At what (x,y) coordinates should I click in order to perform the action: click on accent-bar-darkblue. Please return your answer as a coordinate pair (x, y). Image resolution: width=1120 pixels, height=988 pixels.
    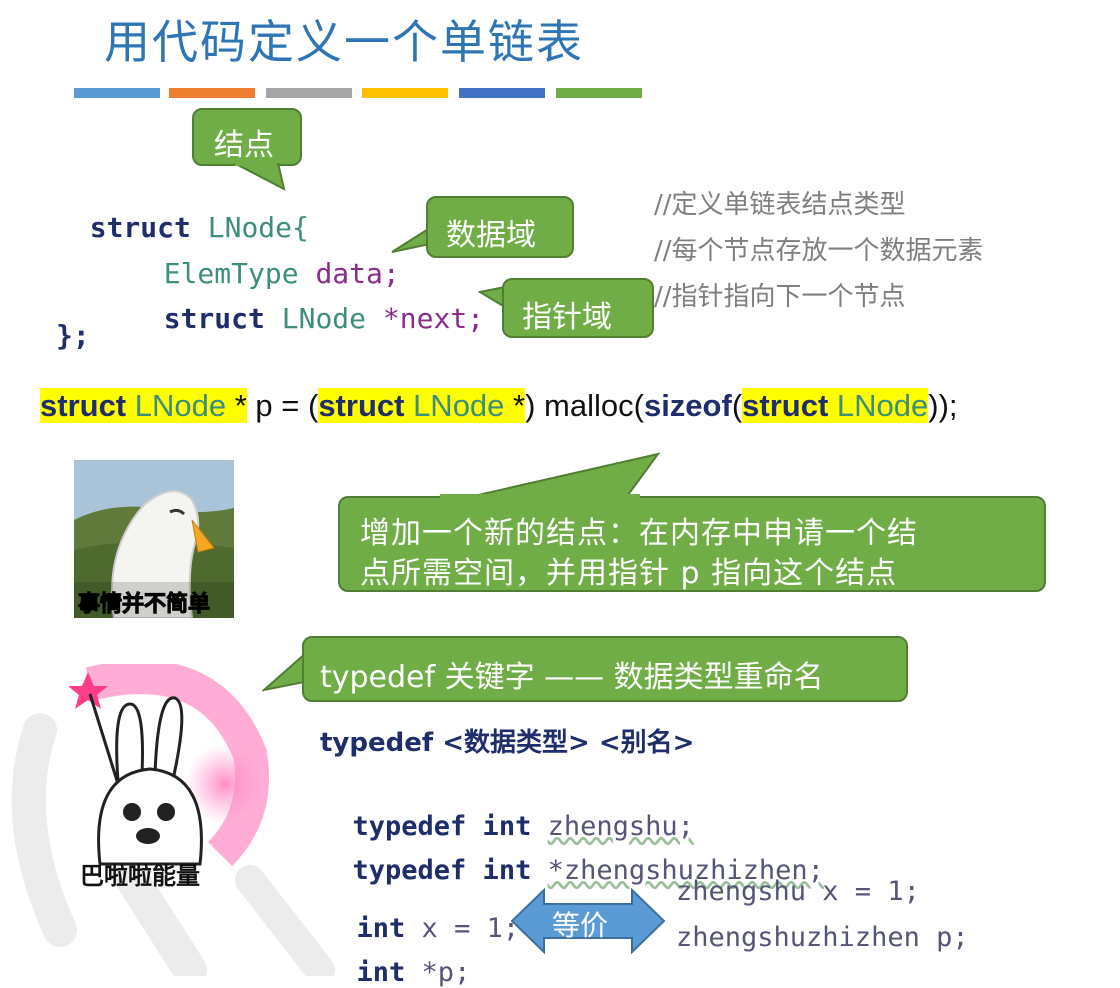
    Looking at the image, I should click on (502, 93).